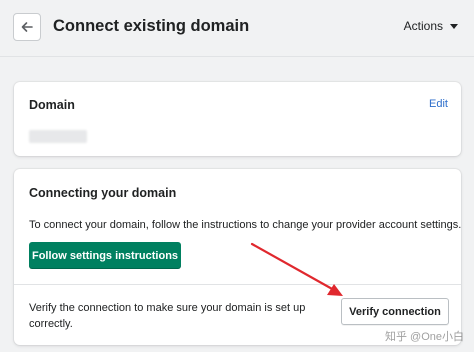 Image resolution: width=474 pixels, height=352 pixels. I want to click on redacted-domain-name, so click(58, 136).